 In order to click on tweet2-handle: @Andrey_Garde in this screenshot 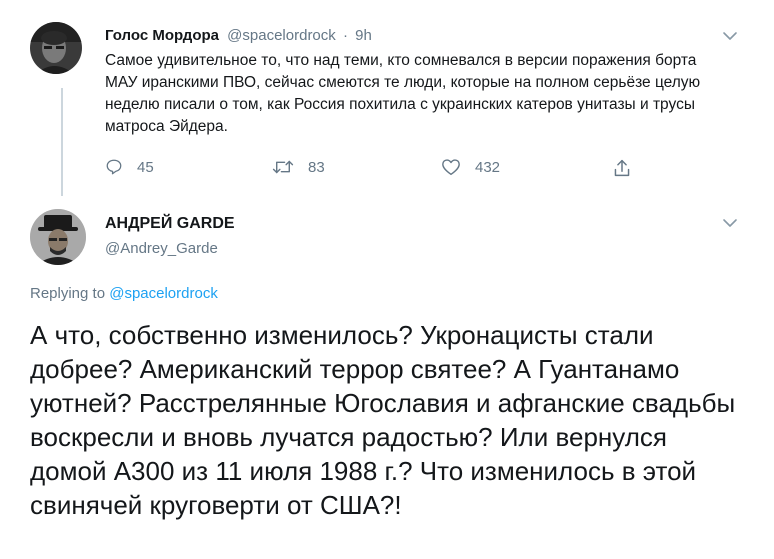, I will do `click(161, 248)`.